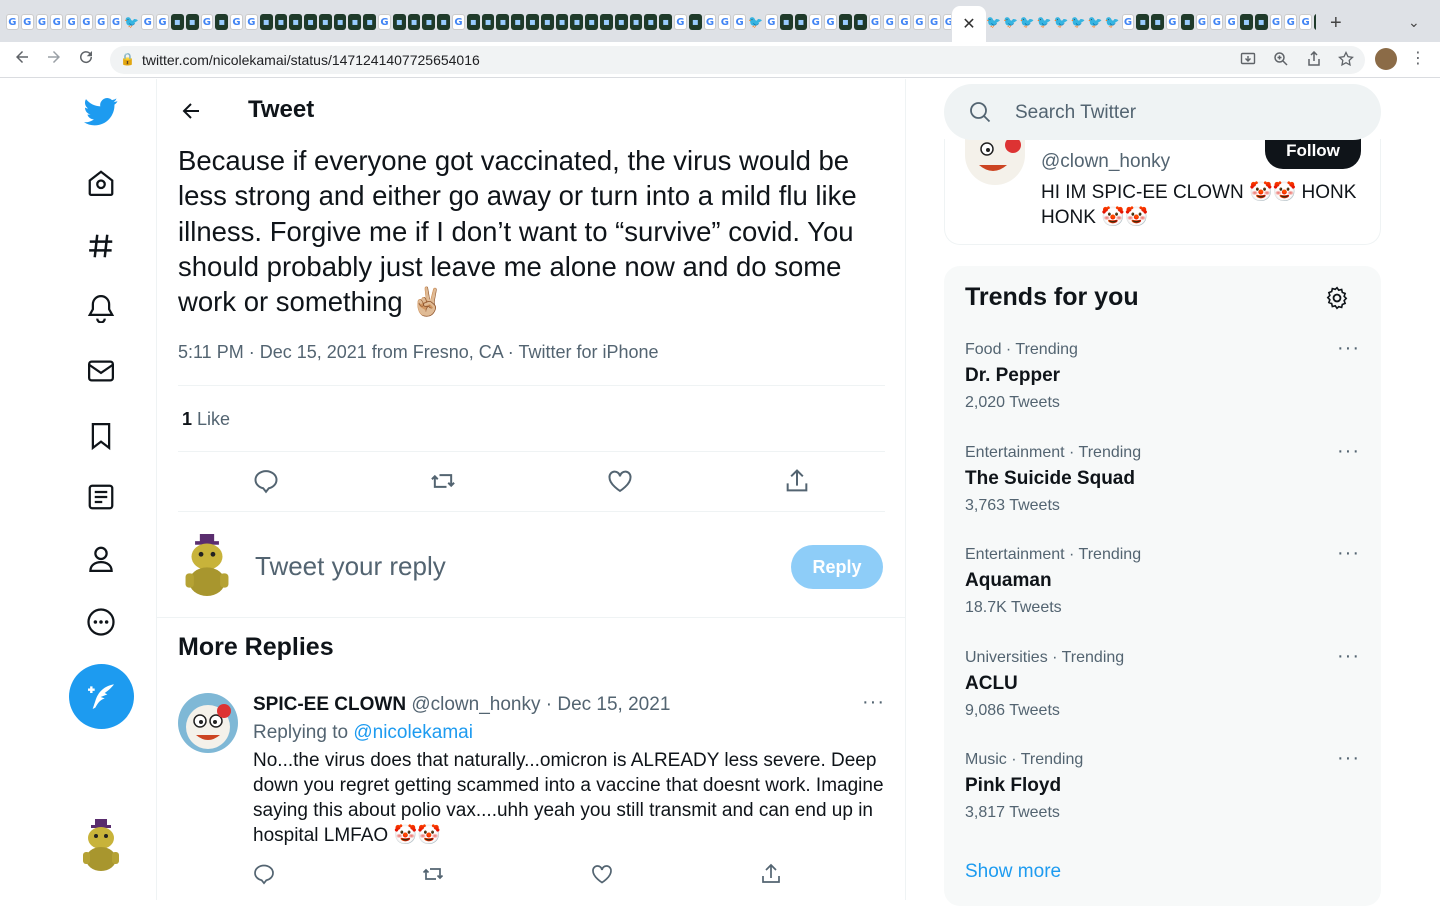 The height and width of the screenshot is (906, 1440). What do you see at coordinates (101, 308) in the screenshot?
I see `notifications-icon` at bounding box center [101, 308].